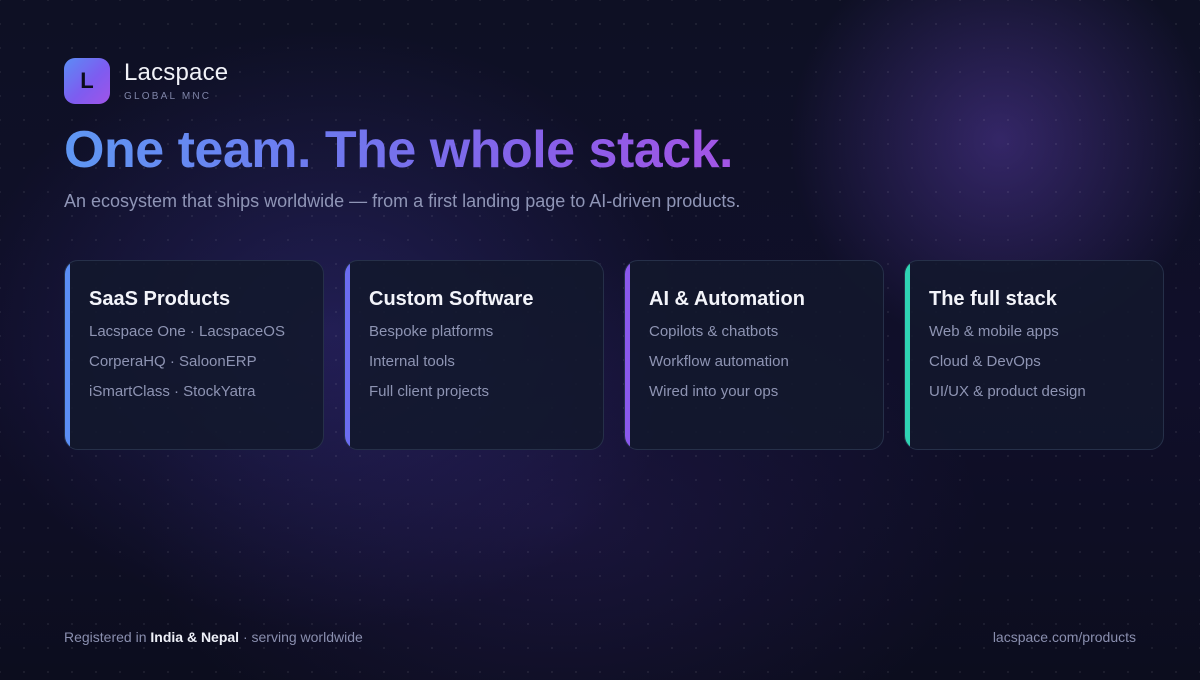 The height and width of the screenshot is (680, 1200). I want to click on card-item: iSmartClass · StockYatra, so click(172, 391).